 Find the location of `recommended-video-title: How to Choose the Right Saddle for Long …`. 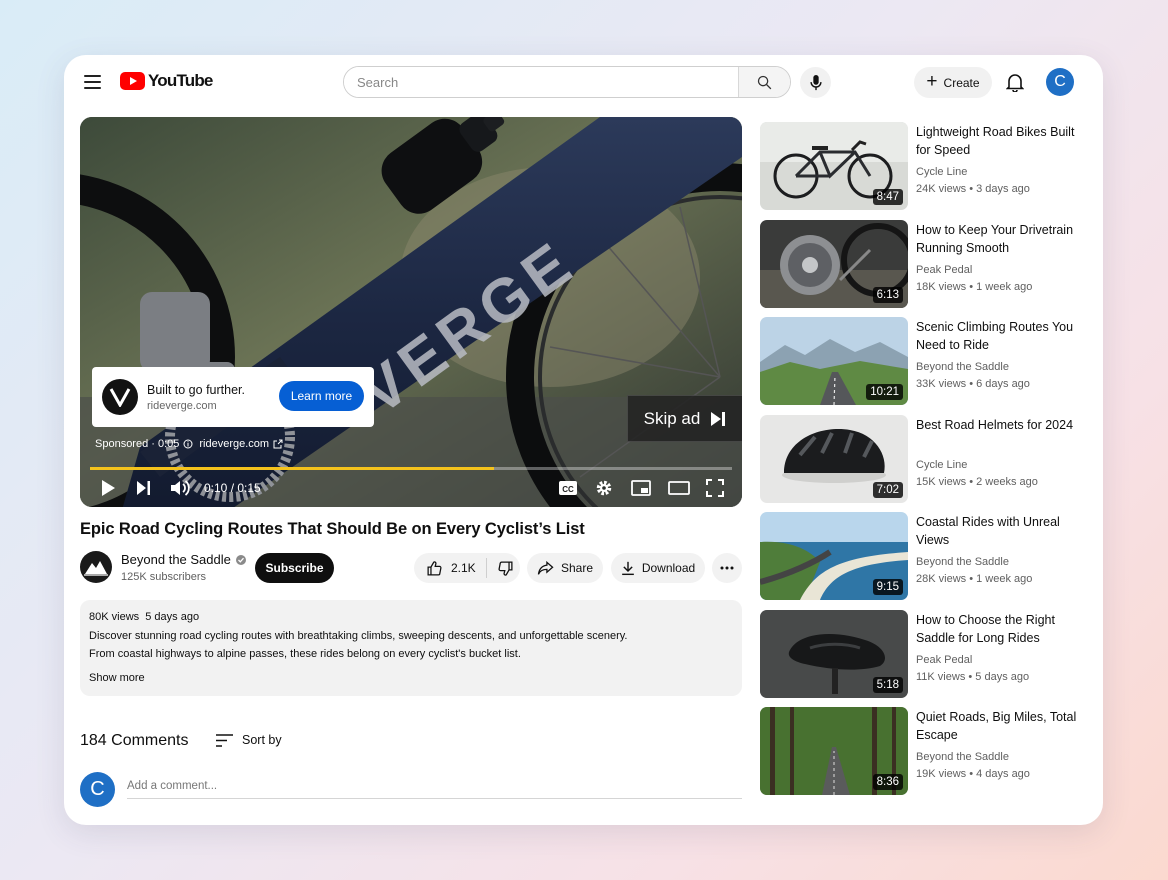

recommended-video-title: How to Choose the Right Saddle for Long … is located at coordinates (1001, 629).